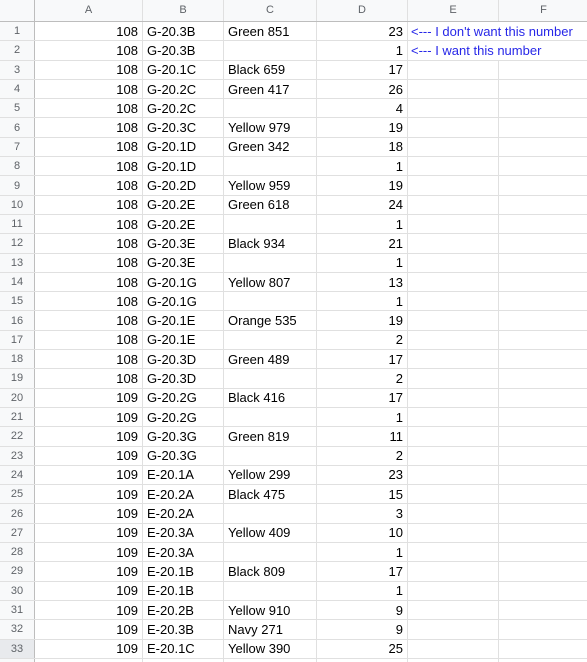 Image resolution: width=587 pixels, height=662 pixels. Describe the element at coordinates (270, 591) in the screenshot. I see `cell-C30` at that location.